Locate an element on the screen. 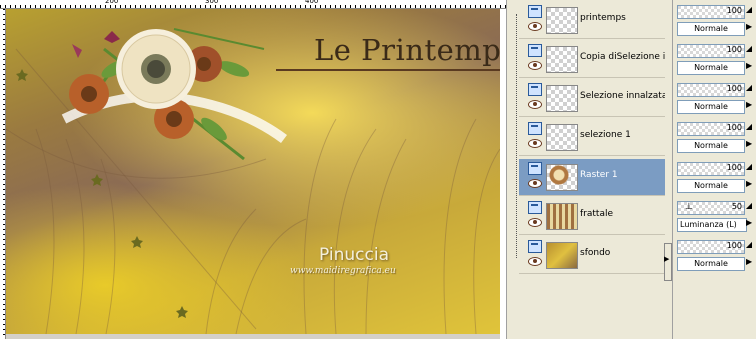 The height and width of the screenshot is (339, 756). layer-name: Copia diSelezione in is located at coordinates (622, 57).